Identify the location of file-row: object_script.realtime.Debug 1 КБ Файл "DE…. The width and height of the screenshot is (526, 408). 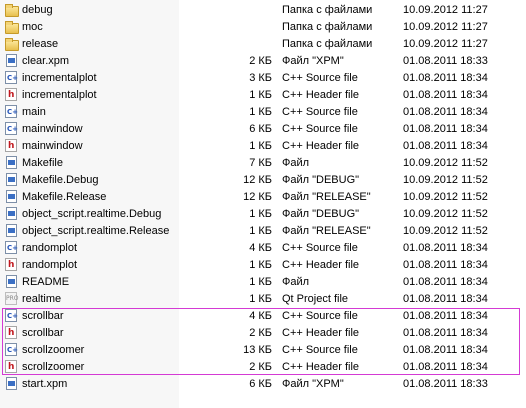
(263, 214).